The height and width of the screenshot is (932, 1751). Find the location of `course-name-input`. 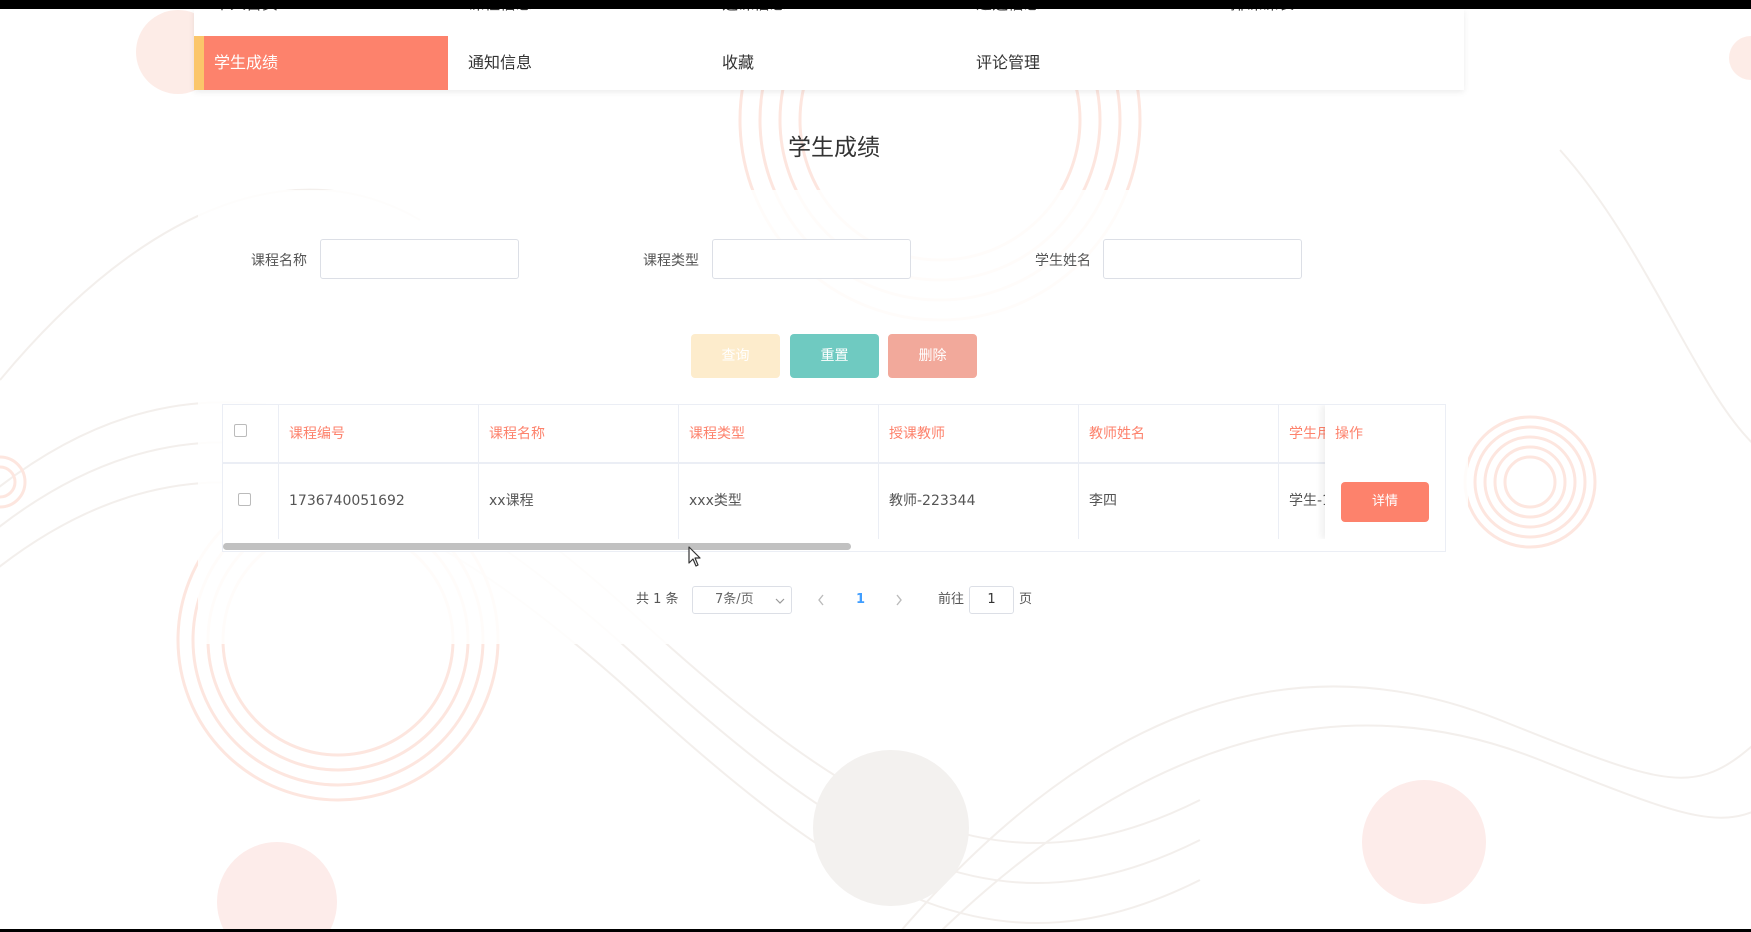

course-name-input is located at coordinates (419, 259).